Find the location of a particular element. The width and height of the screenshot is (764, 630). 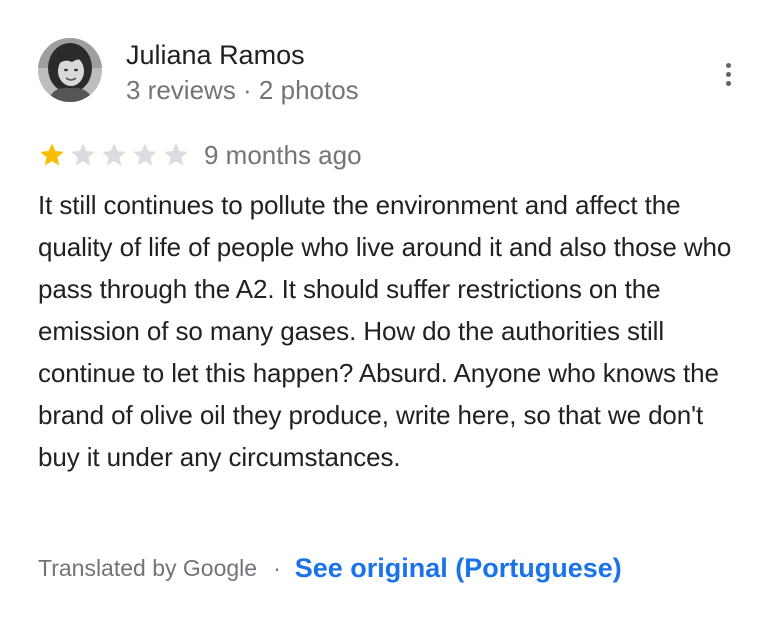

see-original-link: See original (Portuguese) is located at coordinates (458, 568).